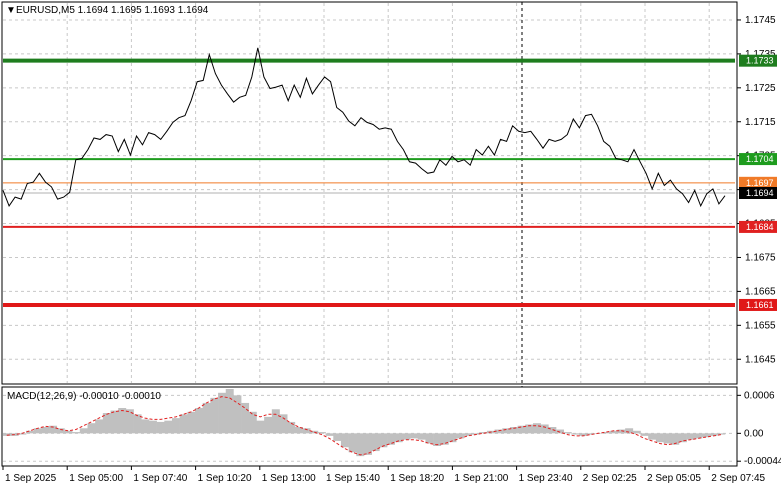  I want to click on macd-tick-label: 0.0006, so click(759, 395).